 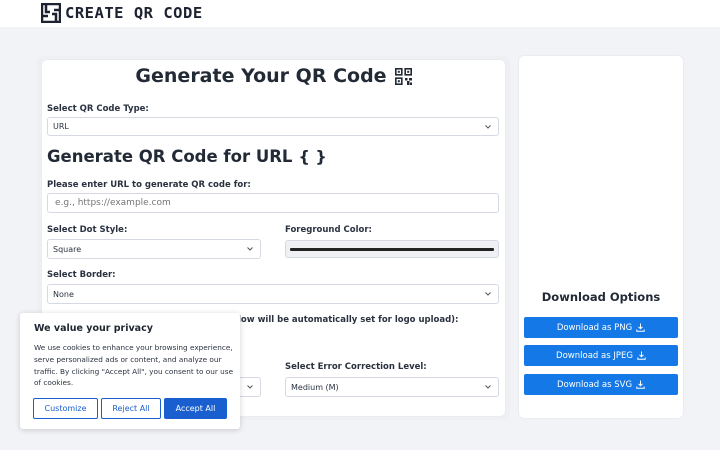 What do you see at coordinates (98, 109) in the screenshot?
I see `qr-type-label: Select QR Code Type:` at bounding box center [98, 109].